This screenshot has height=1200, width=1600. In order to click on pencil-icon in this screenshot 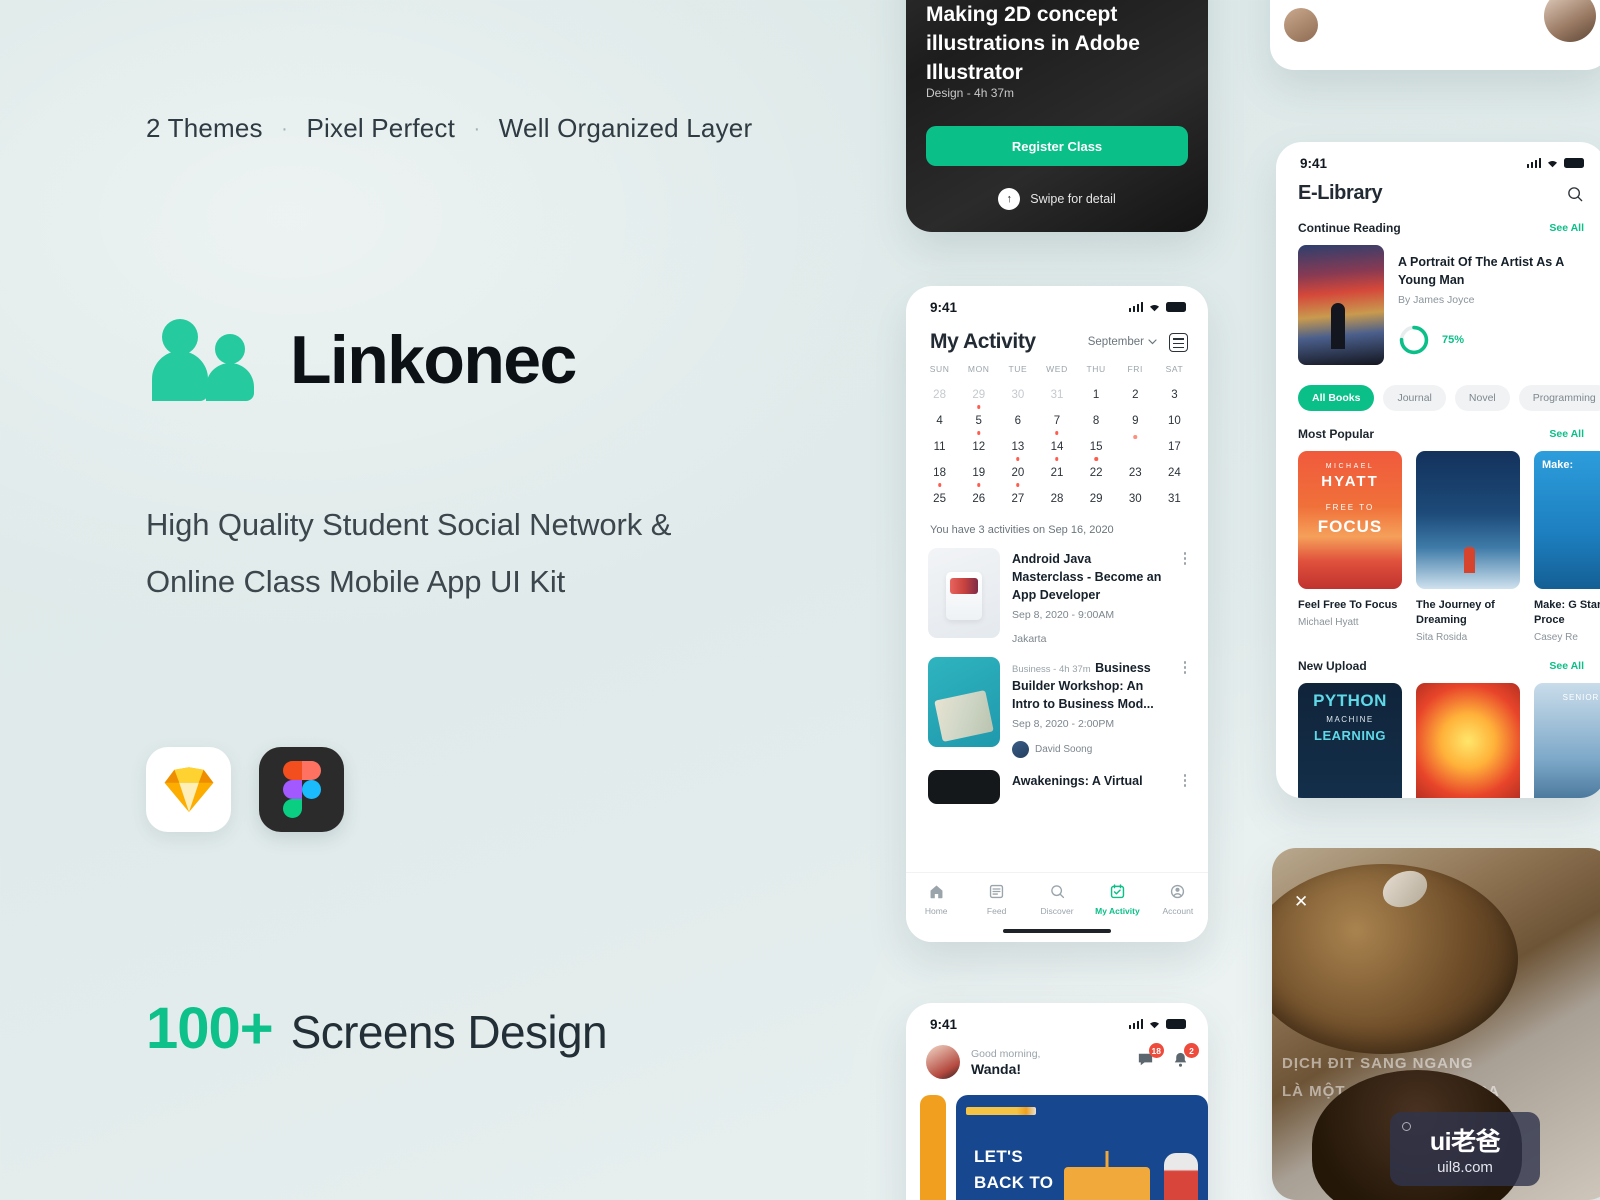, I will do `click(1001, 1111)`.